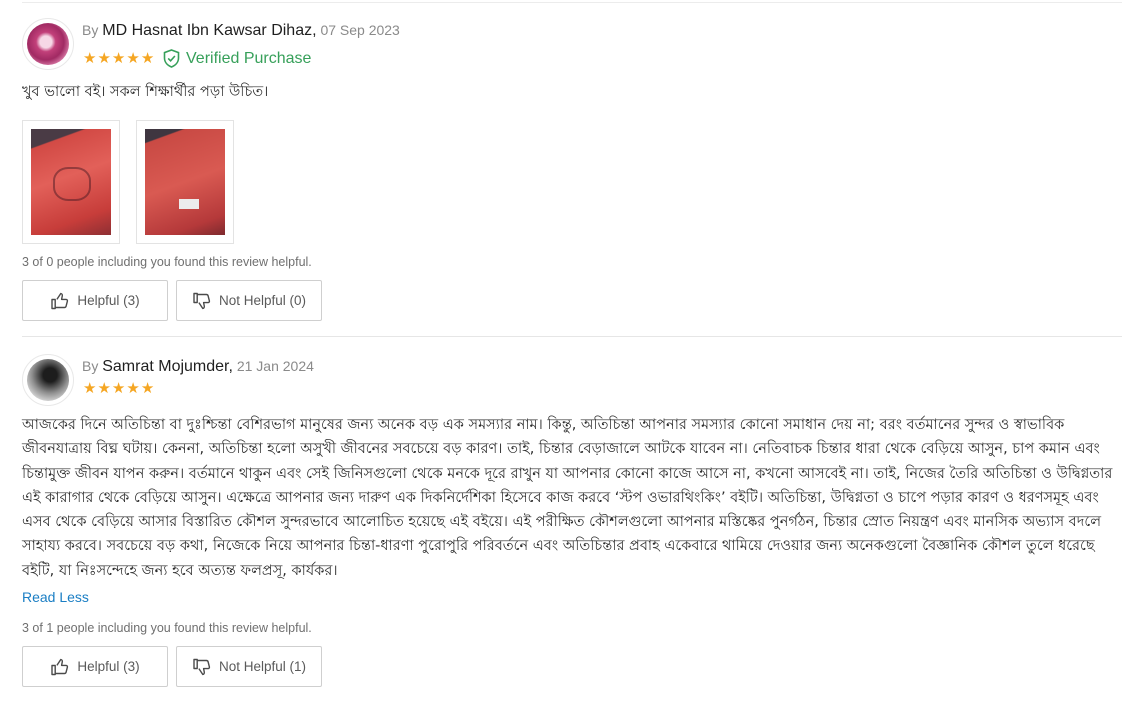  I want to click on review-date: 21 Jan 2024, so click(275, 366).